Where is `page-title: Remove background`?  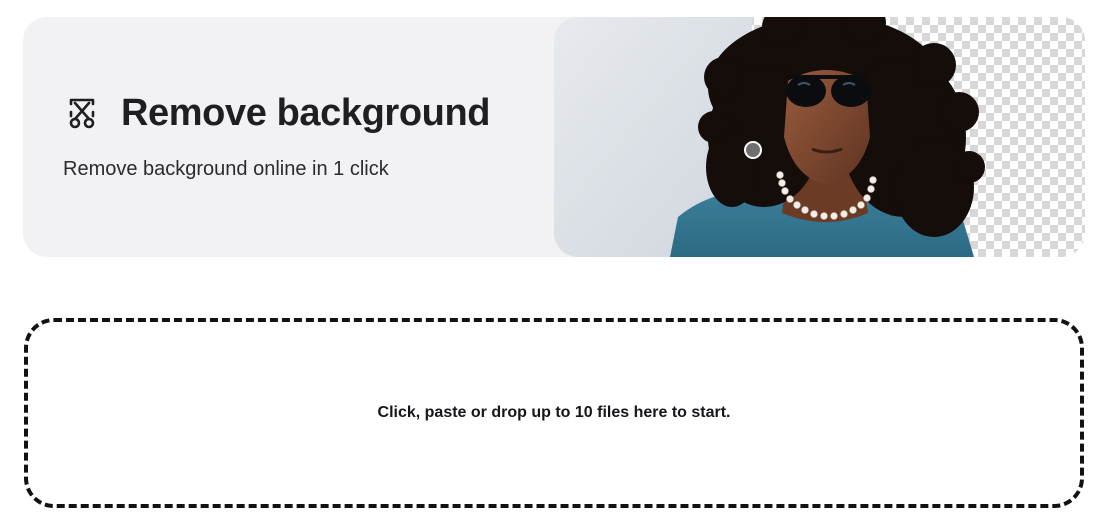
page-title: Remove background is located at coordinates (306, 113).